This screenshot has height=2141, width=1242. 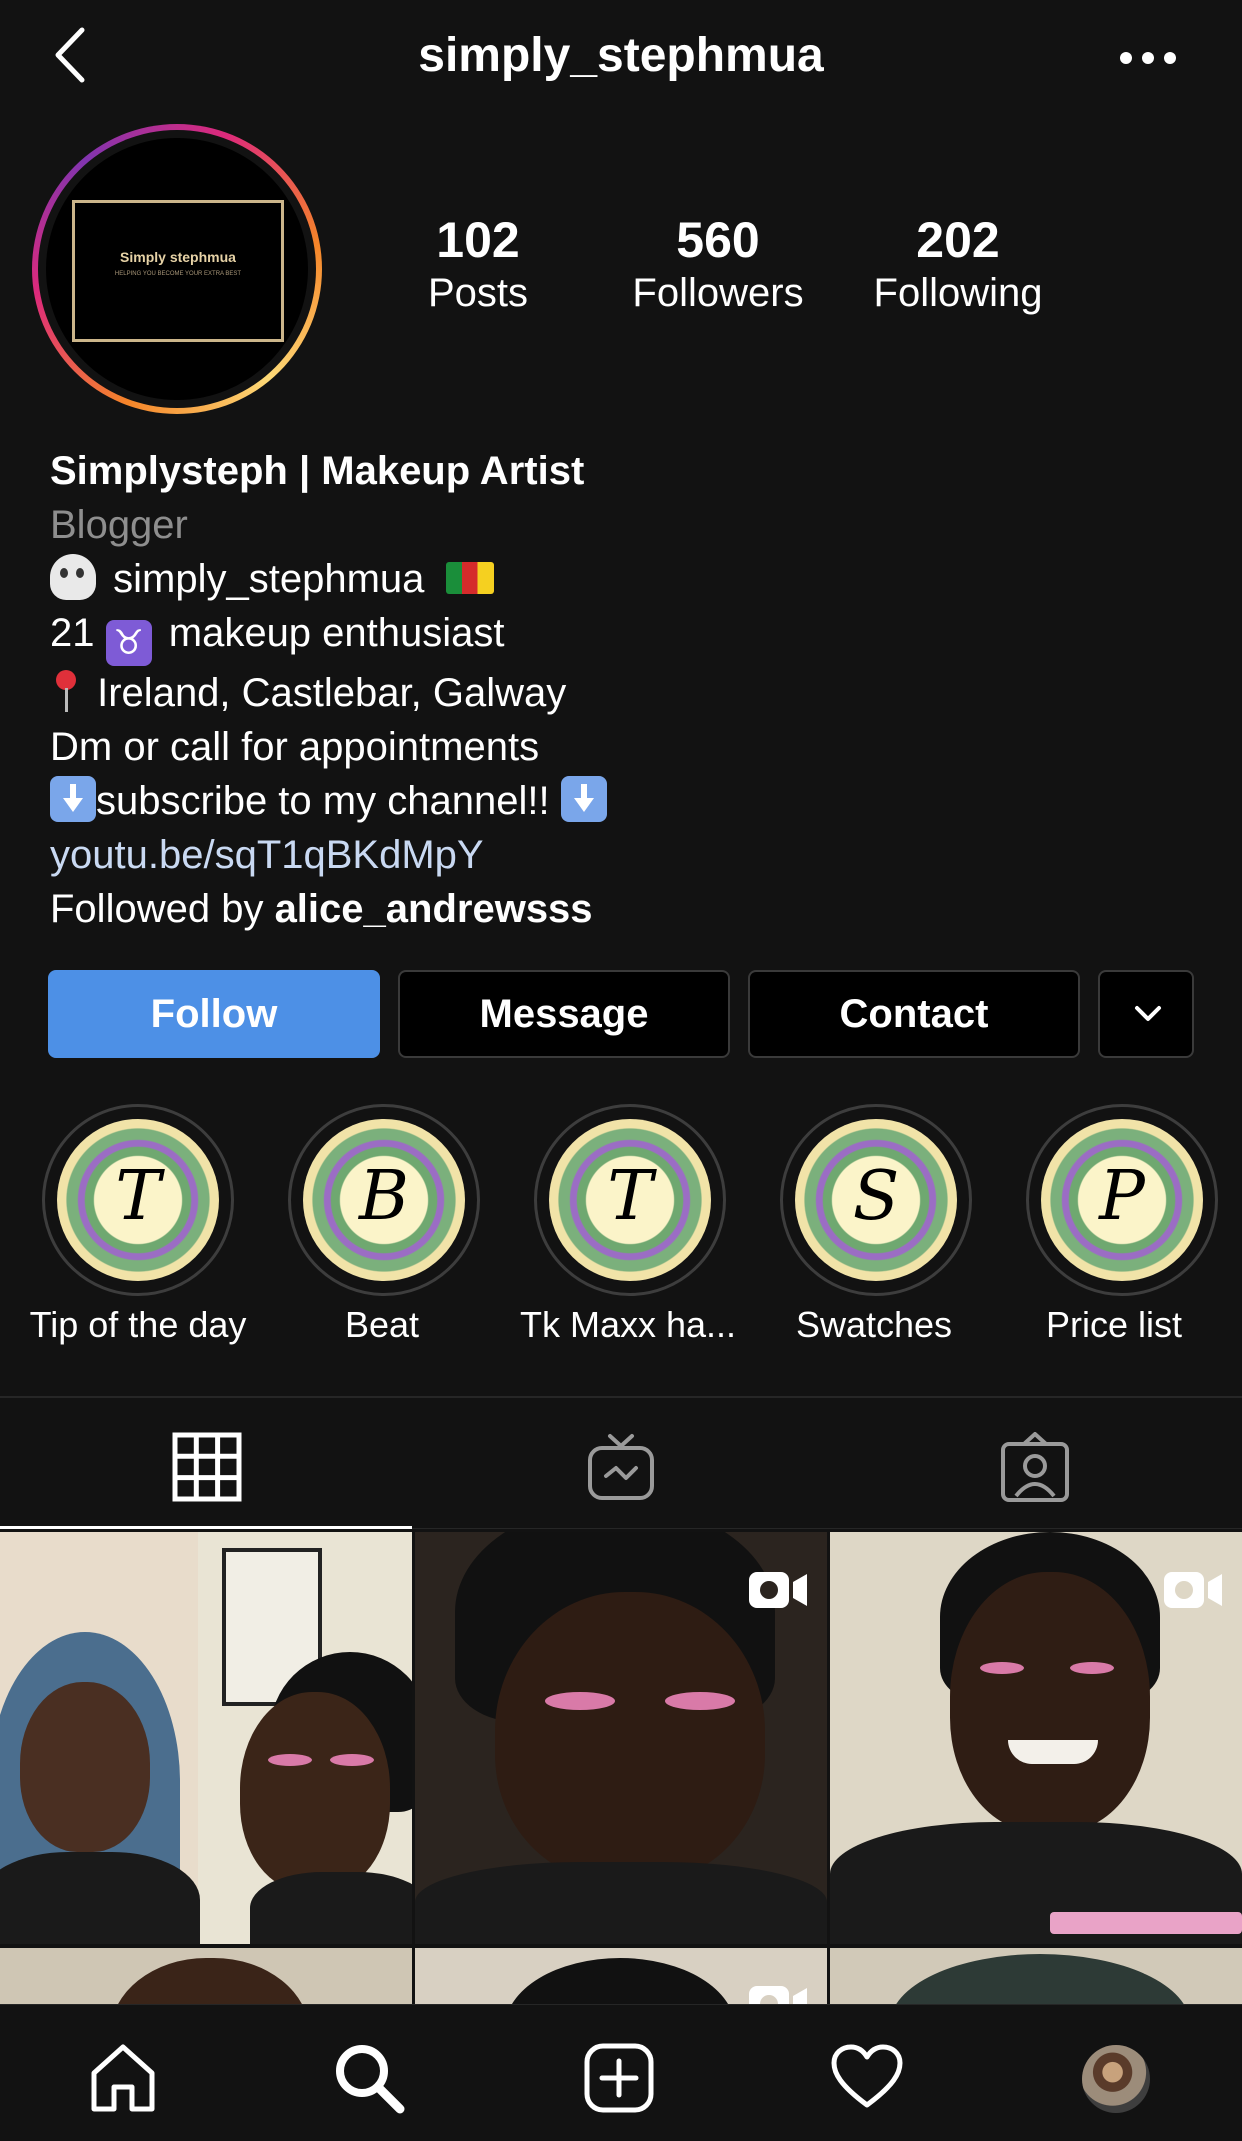 I want to click on contact-button: Contact, so click(x=914, y=1014).